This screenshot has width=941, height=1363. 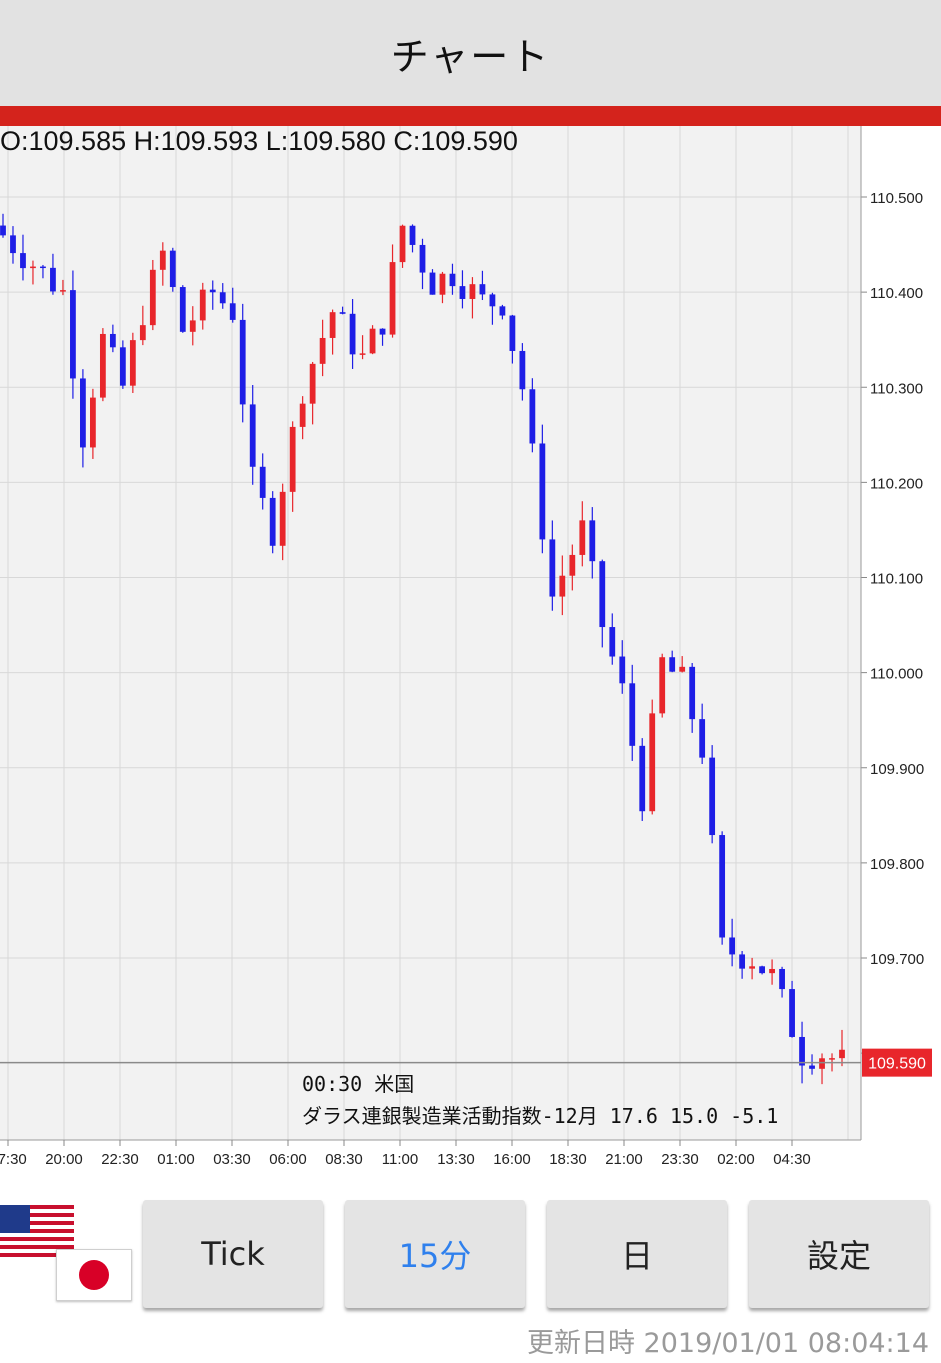 I want to click on interval-15min-button: 15分, so click(x=435, y=1254).